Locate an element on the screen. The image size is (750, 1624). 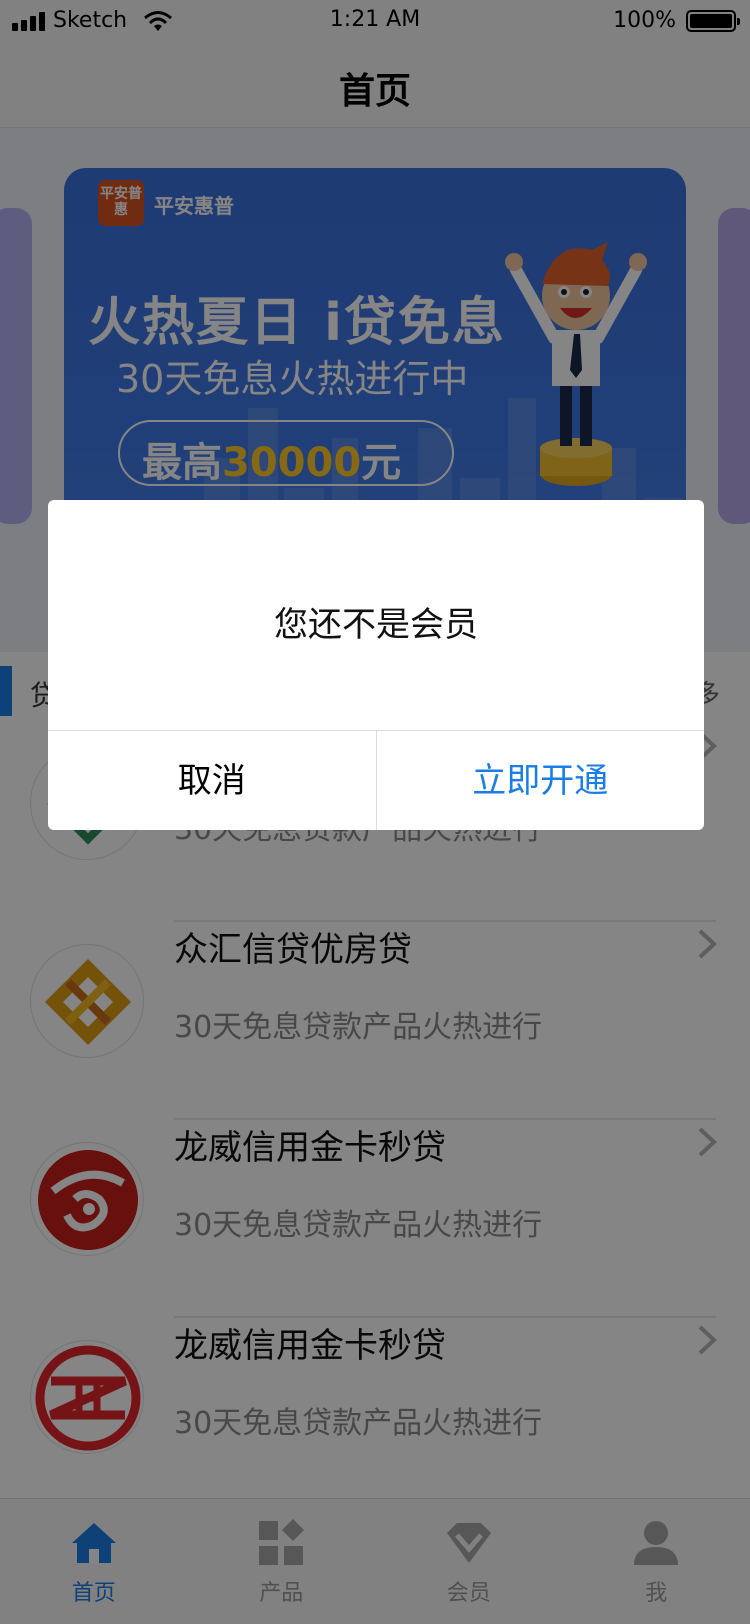
dialog-actions: 取消 立即开通 is located at coordinates (376, 780).